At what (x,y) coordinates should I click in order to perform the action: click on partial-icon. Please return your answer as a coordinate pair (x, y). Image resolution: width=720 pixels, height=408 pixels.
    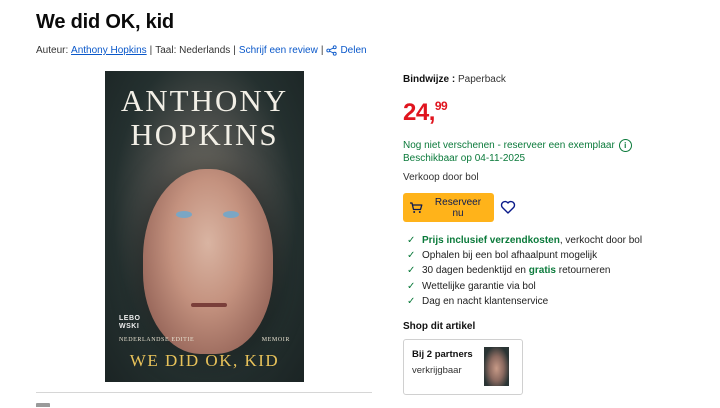
    Looking at the image, I should click on (43, 405).